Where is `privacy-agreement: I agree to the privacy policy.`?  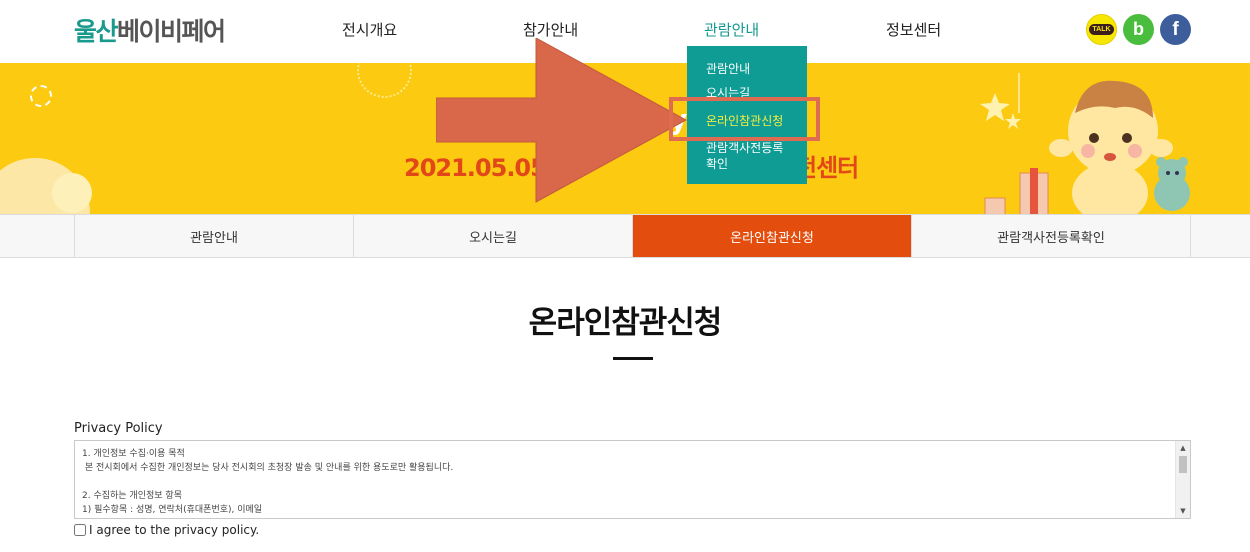 privacy-agreement: I agree to the privacy policy. is located at coordinates (166, 530).